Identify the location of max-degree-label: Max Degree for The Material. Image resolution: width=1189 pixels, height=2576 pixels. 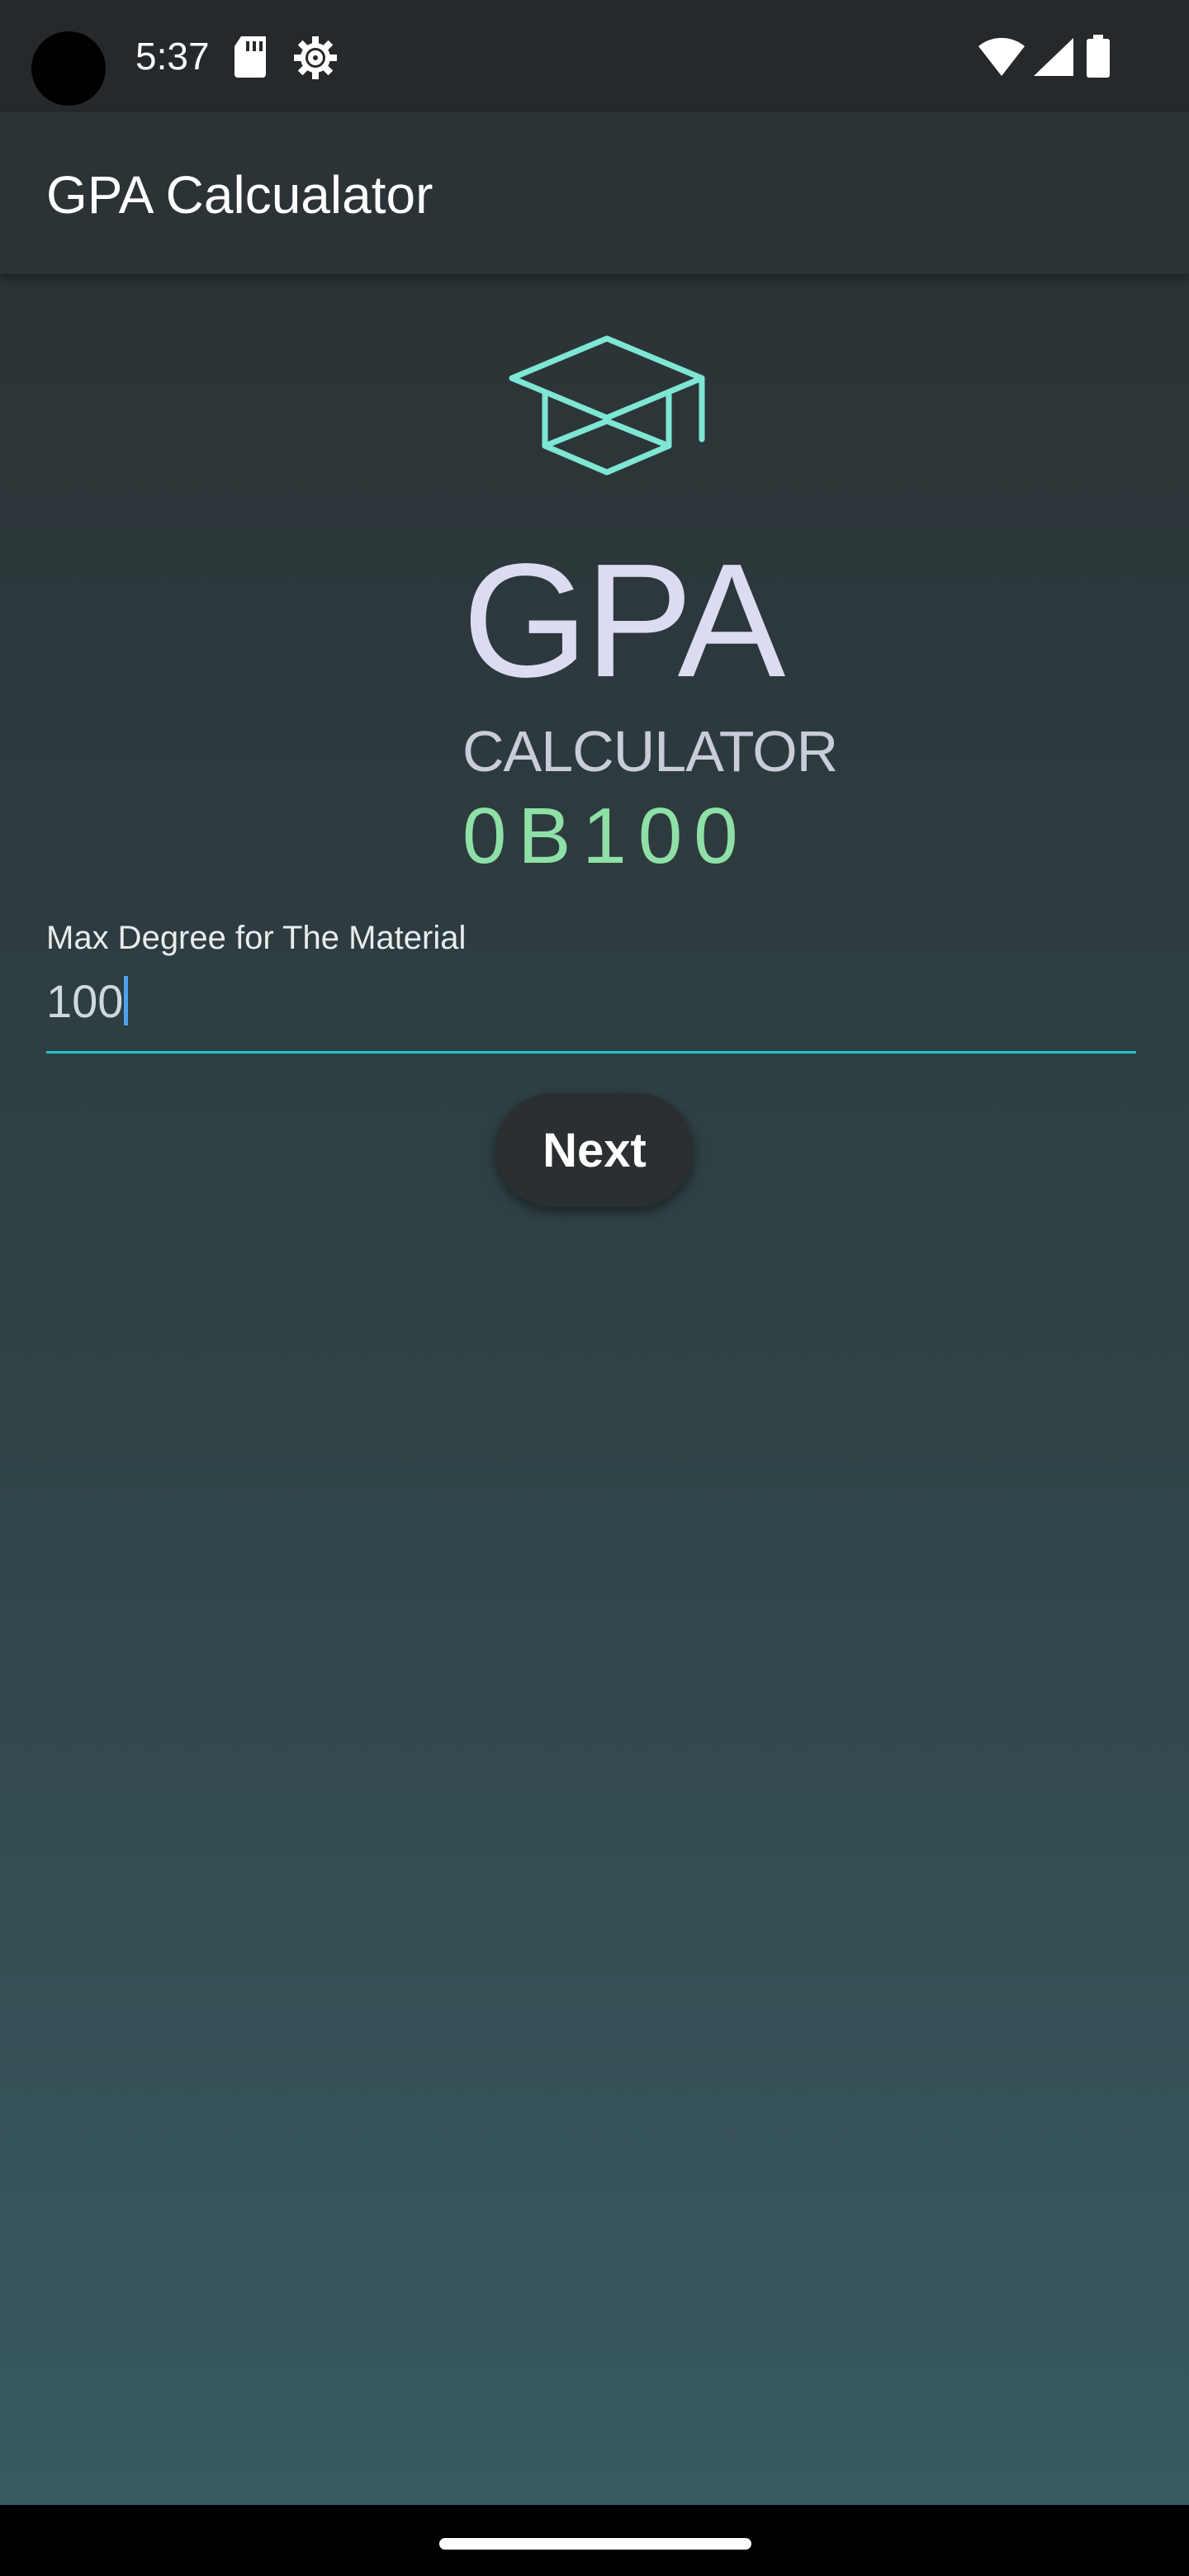
(256, 938).